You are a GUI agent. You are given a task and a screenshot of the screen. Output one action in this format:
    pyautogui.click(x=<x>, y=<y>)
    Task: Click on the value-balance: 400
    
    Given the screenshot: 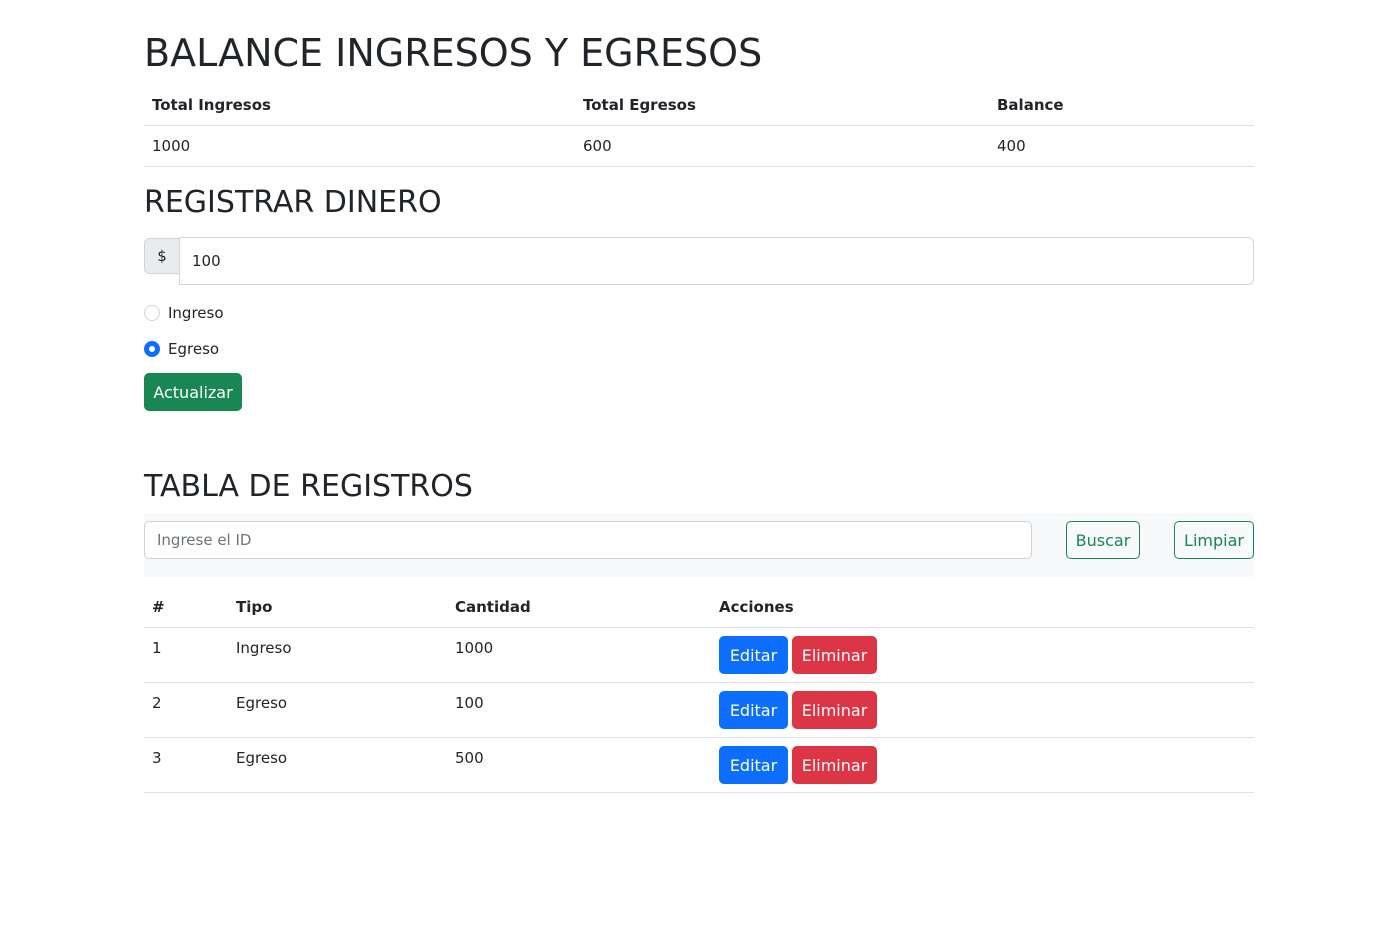 What is the action you would take?
    pyautogui.click(x=1011, y=146)
    